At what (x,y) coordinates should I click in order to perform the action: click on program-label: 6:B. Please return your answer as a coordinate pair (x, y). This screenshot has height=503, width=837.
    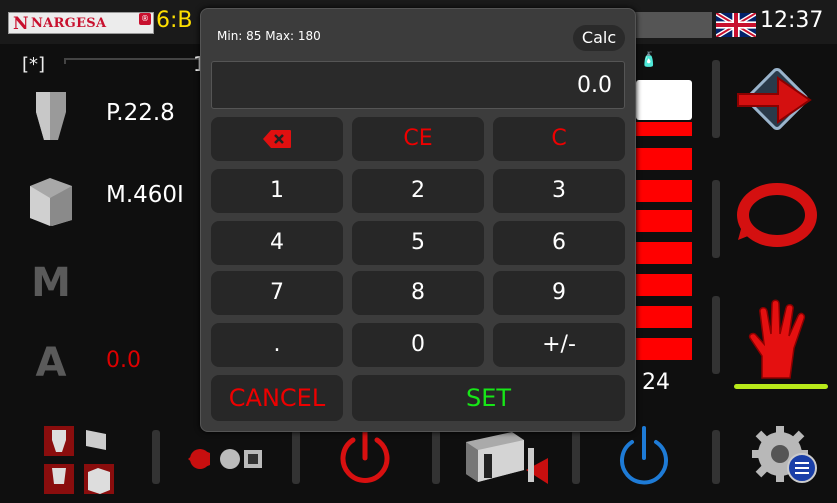
    Looking at the image, I should click on (174, 20).